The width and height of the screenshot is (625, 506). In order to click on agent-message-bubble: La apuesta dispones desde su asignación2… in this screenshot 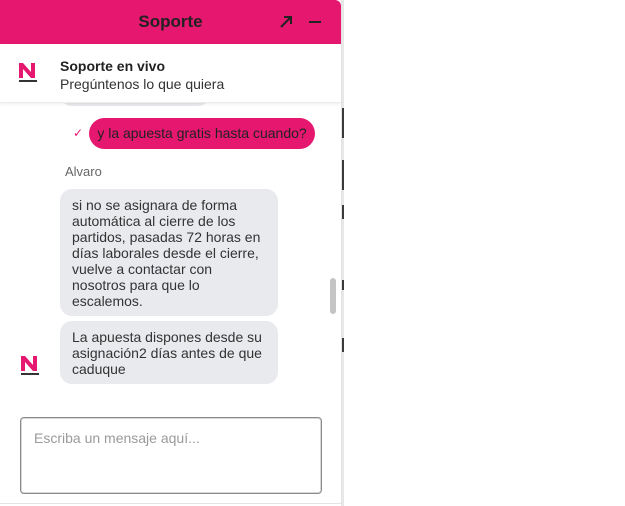, I will do `click(169, 352)`.